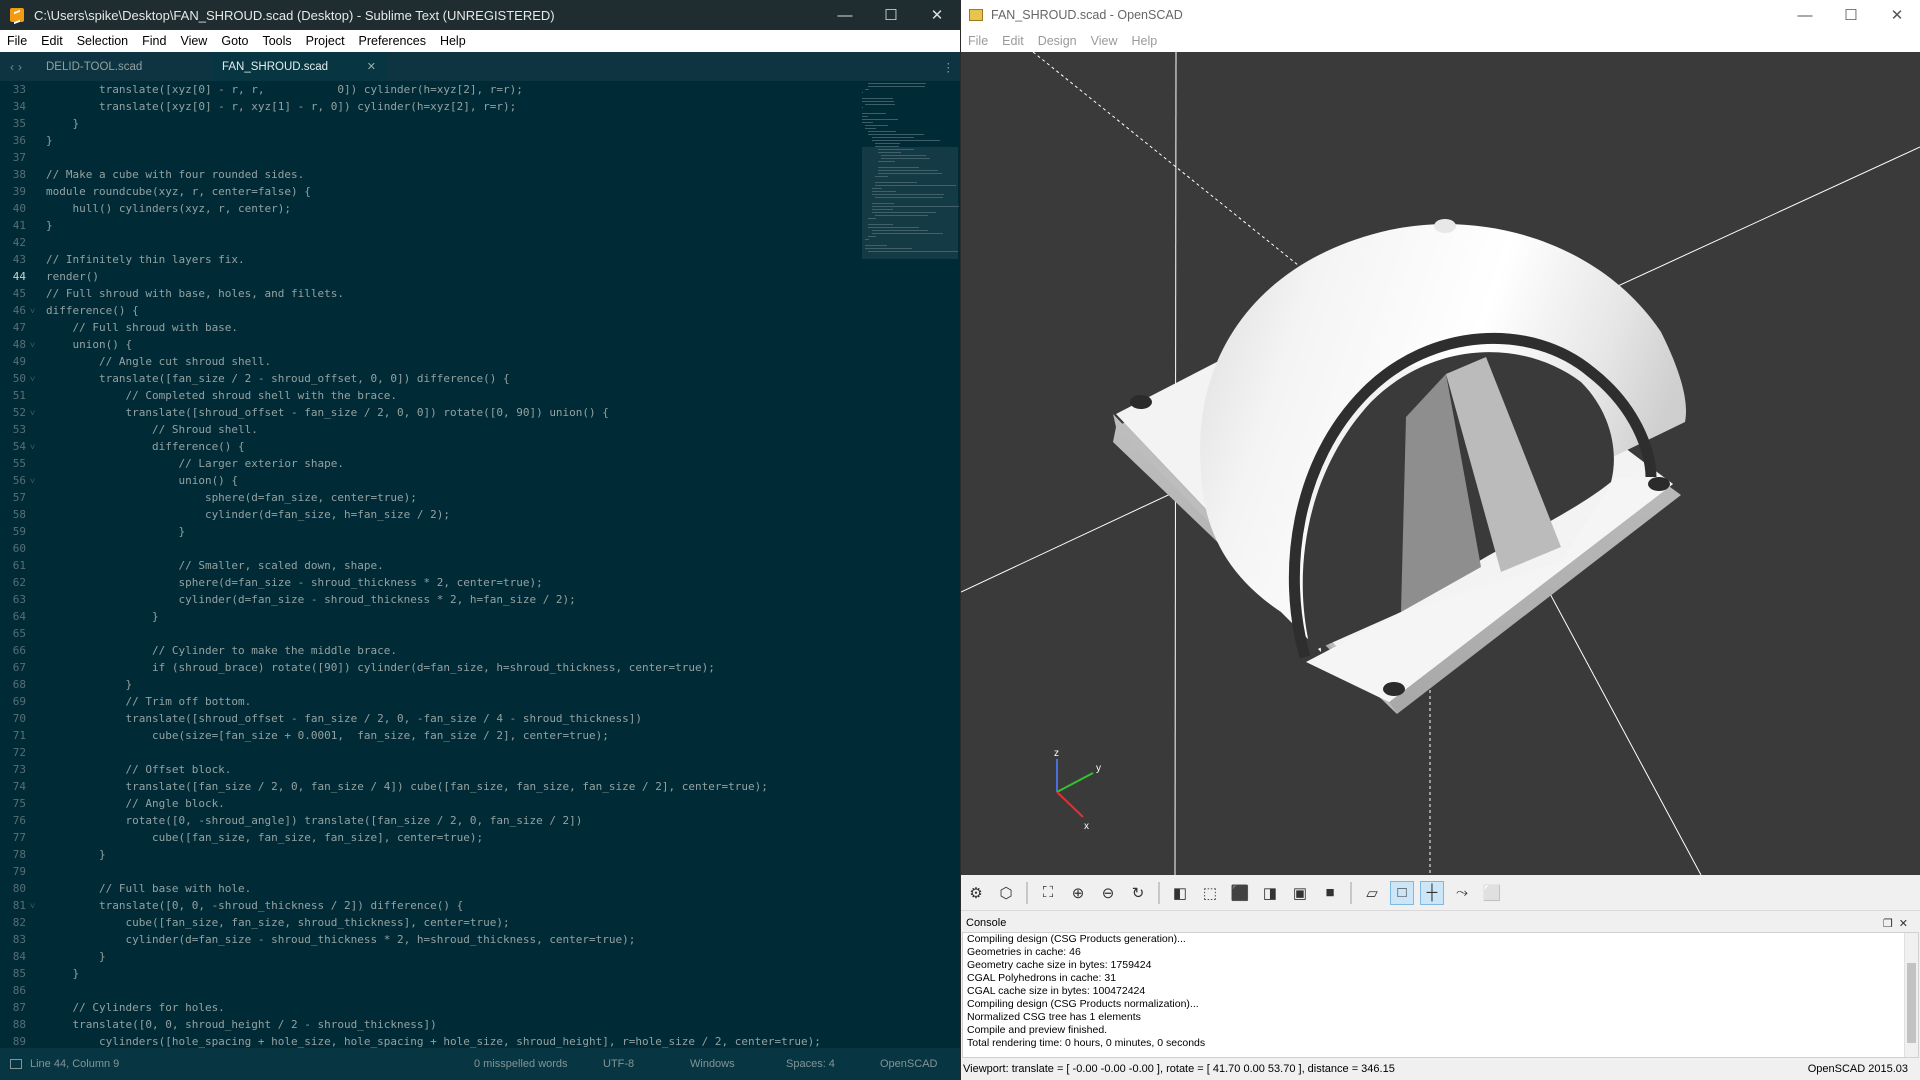 This screenshot has height=1080, width=1920. What do you see at coordinates (949, 67) in the screenshot?
I see `tab-menu-icon: ⋮` at bounding box center [949, 67].